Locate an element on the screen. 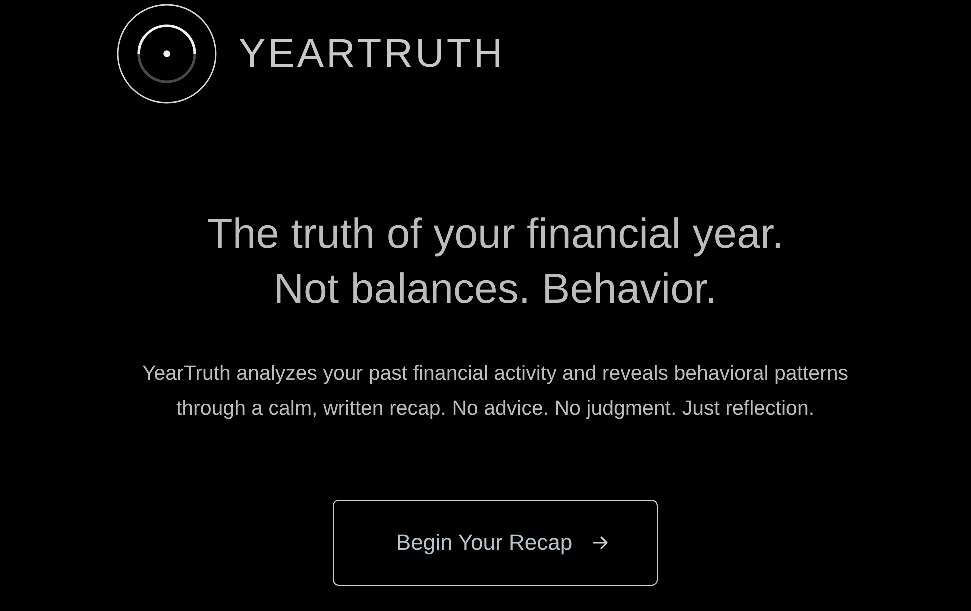 The width and height of the screenshot is (971, 611). begin-recap-button: Begin Your Recap is located at coordinates (495, 543).